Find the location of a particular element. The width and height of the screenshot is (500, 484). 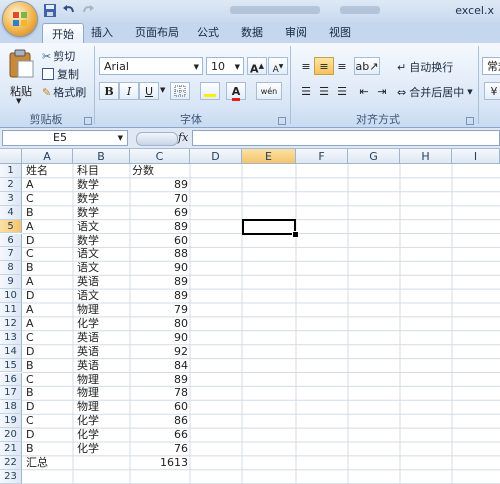

row-header: 17 is located at coordinates (11, 393).